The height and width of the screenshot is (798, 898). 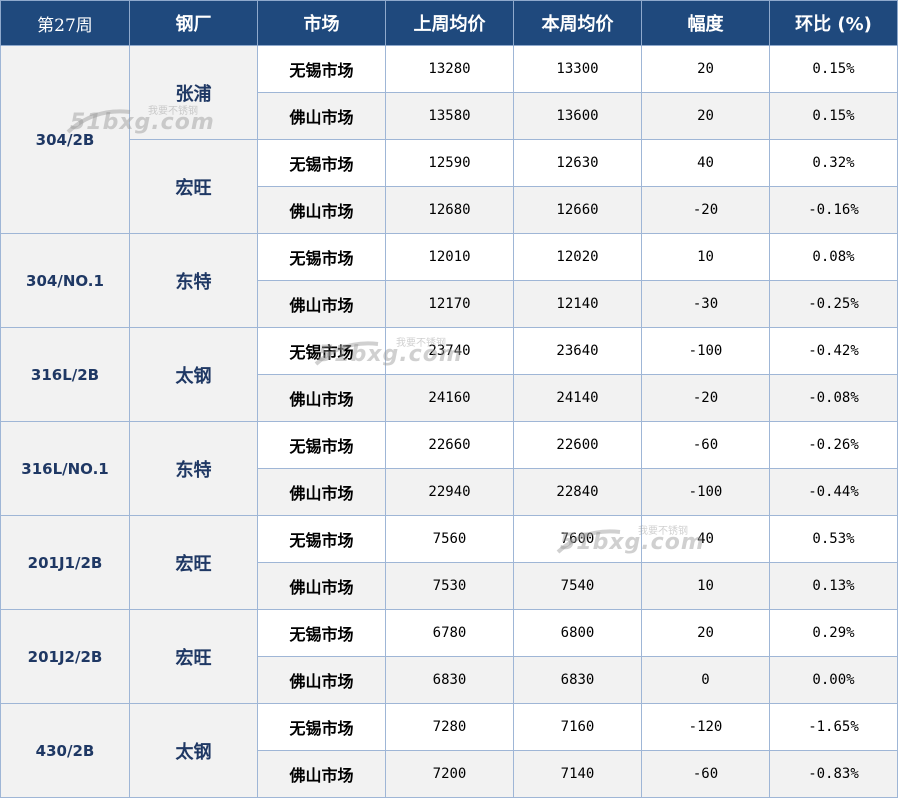 I want to click on last-avg-cell: 7530, so click(x=449, y=586).